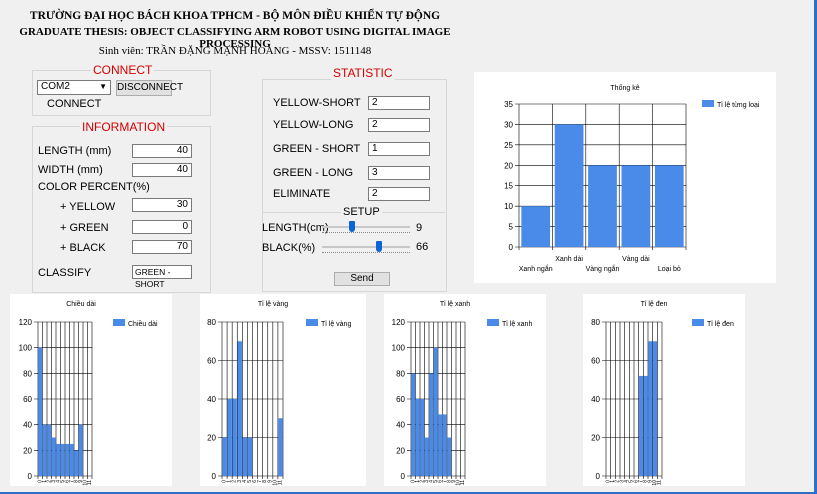  What do you see at coordinates (313, 125) in the screenshot?
I see `statistic-row-label: YELLOW-LONG` at bounding box center [313, 125].